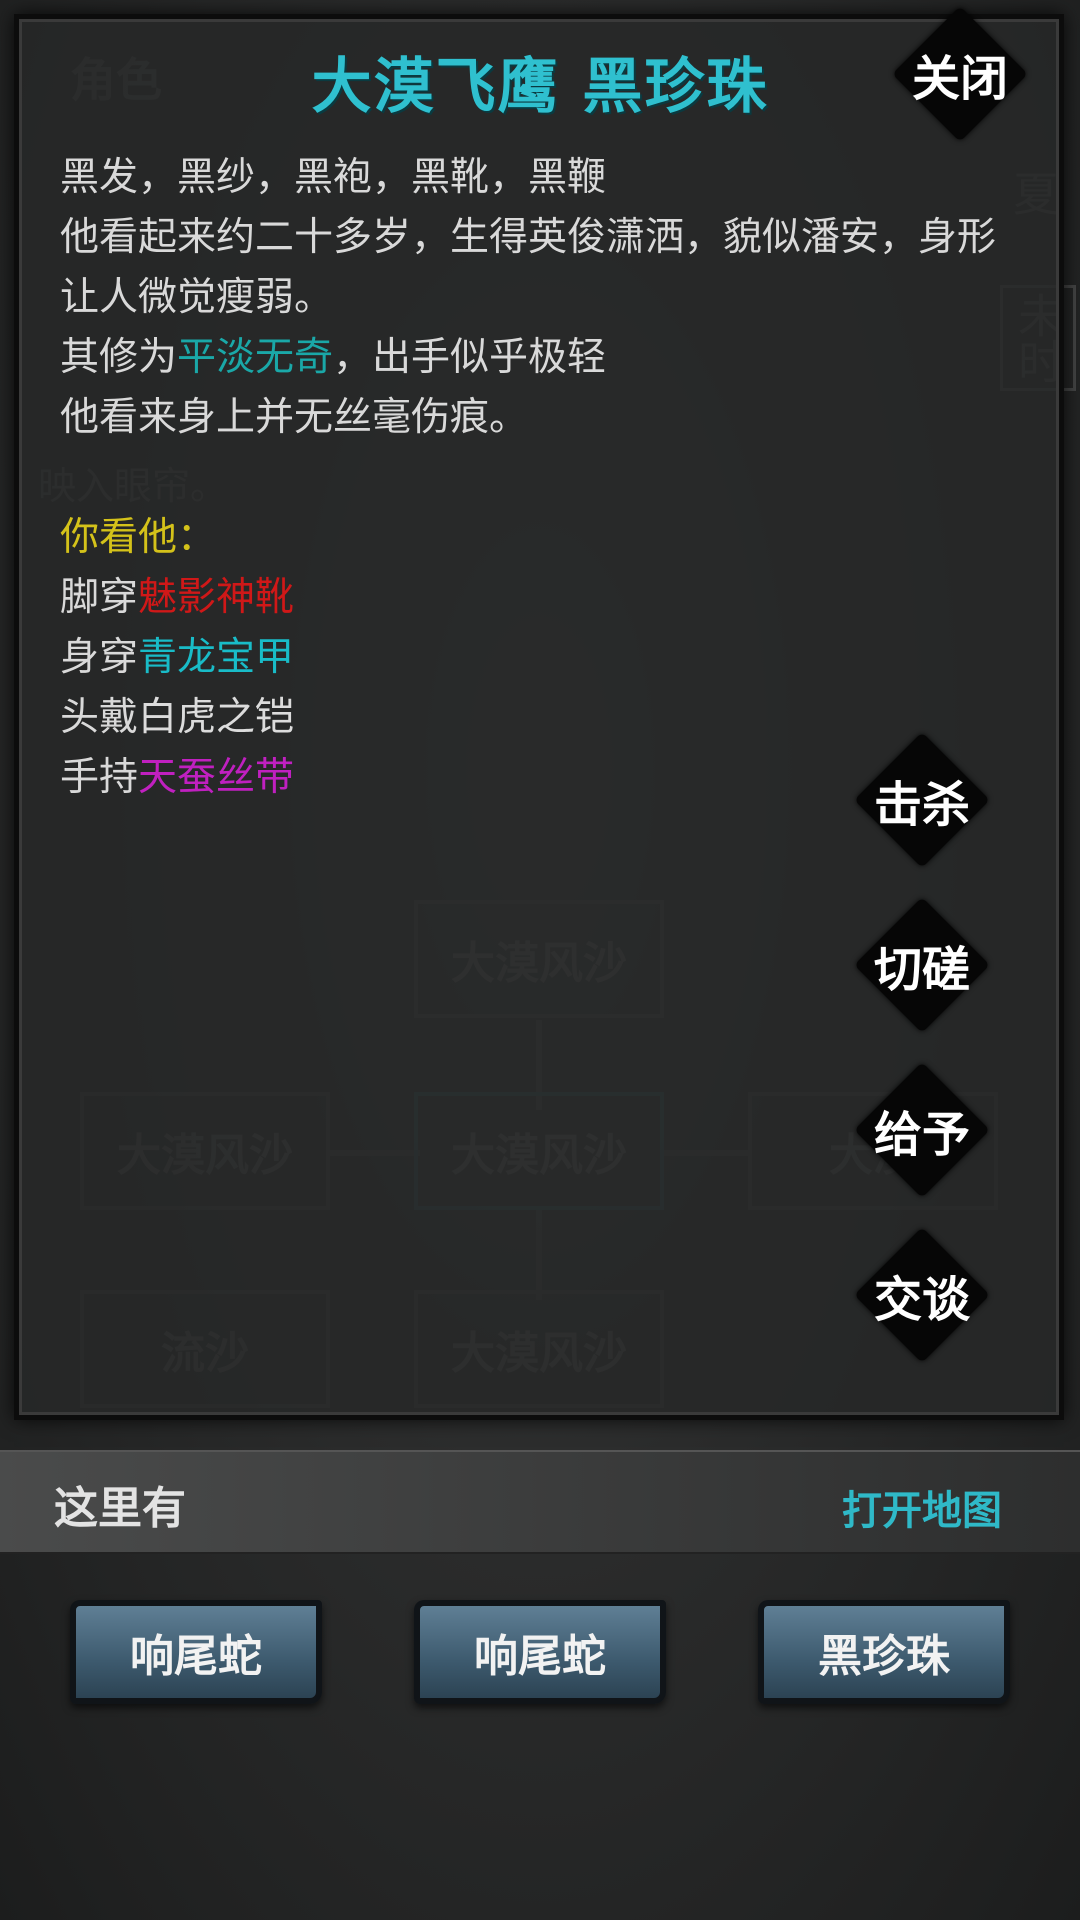 The height and width of the screenshot is (1920, 1080). I want to click on cultivation-line: 其修为平淡无奇，出手似乎极轻, so click(540, 358).